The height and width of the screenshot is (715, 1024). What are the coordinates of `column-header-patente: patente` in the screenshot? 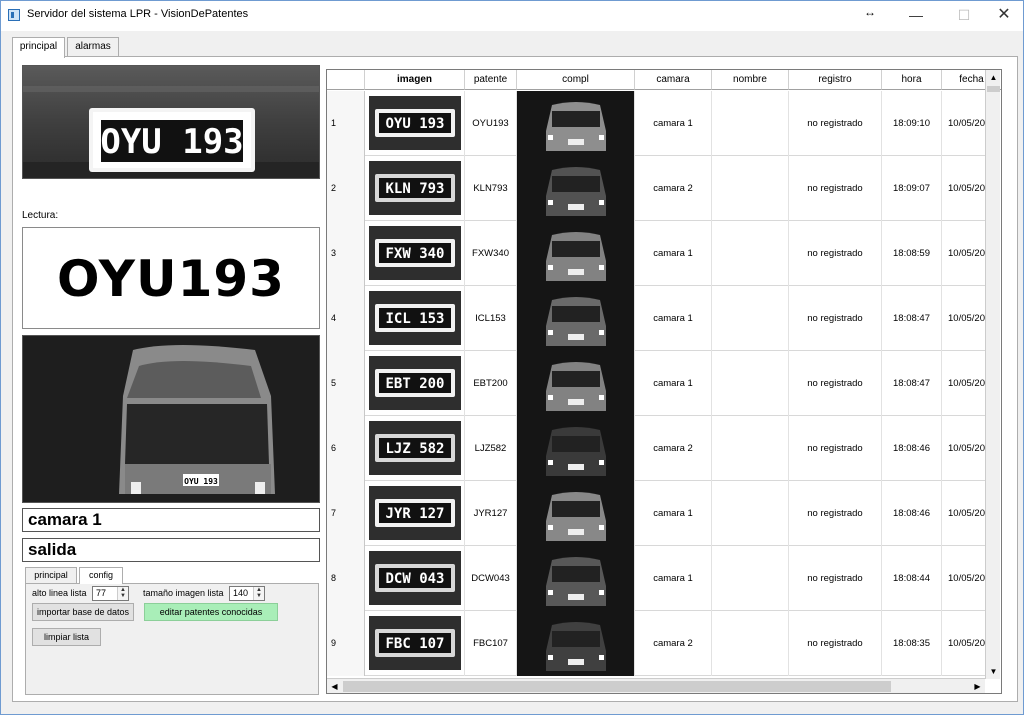 It's located at (491, 80).